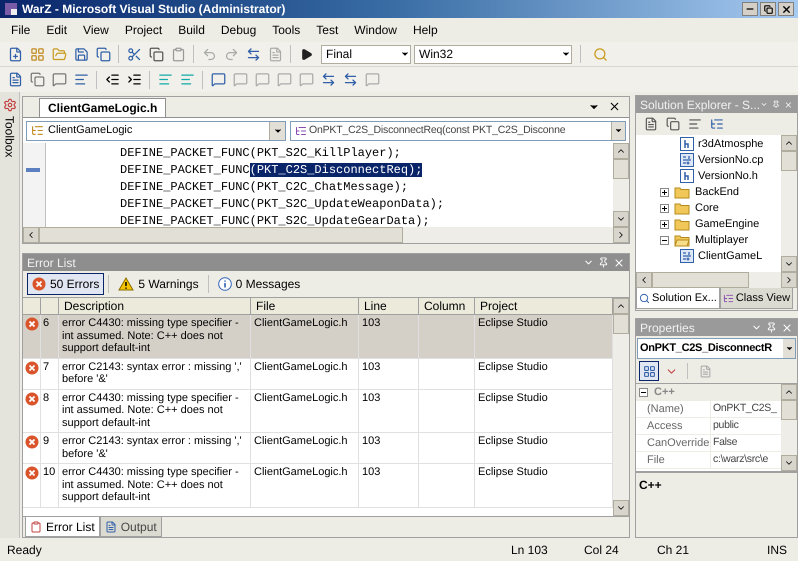 The image size is (798, 561). What do you see at coordinates (301, 366) in the screenshot?
I see `file-name: ClientGameLogic.h` at bounding box center [301, 366].